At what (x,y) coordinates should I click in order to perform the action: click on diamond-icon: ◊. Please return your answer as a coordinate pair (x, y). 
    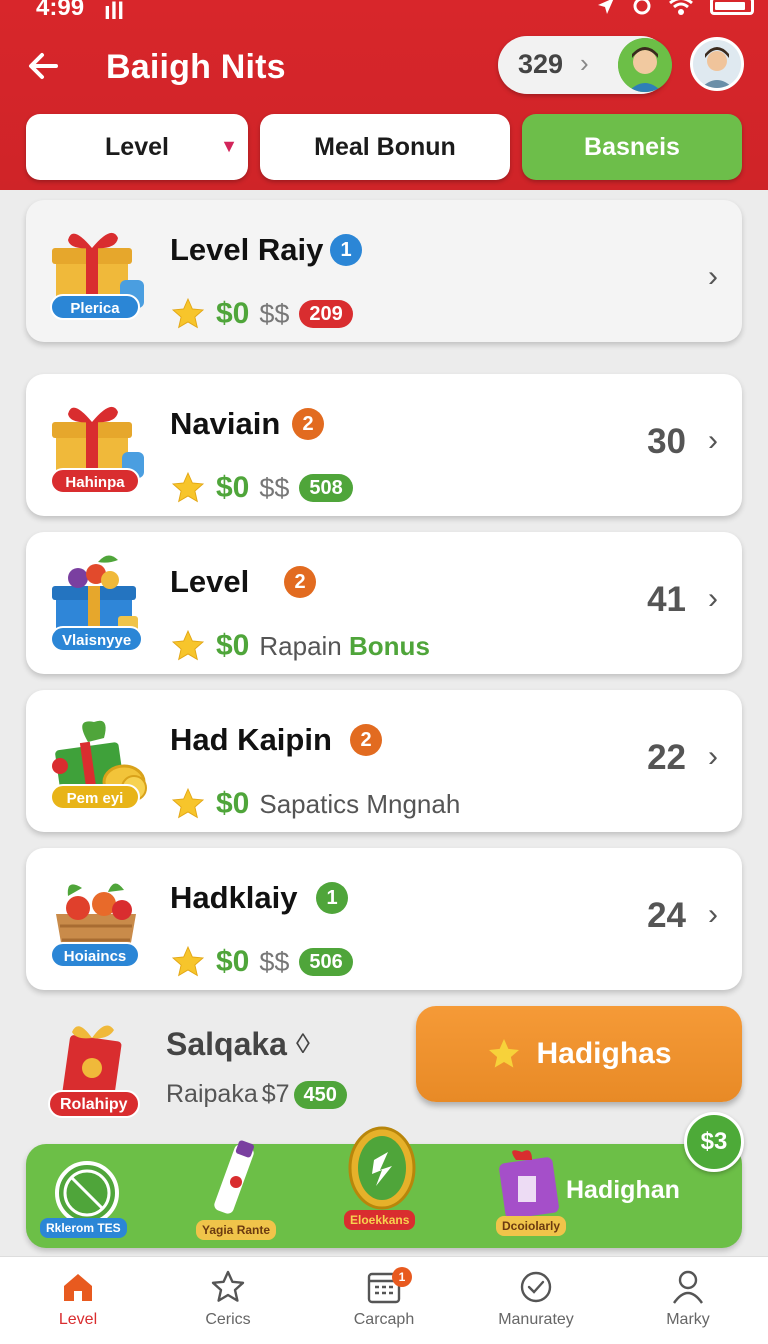
    Looking at the image, I should click on (303, 1043).